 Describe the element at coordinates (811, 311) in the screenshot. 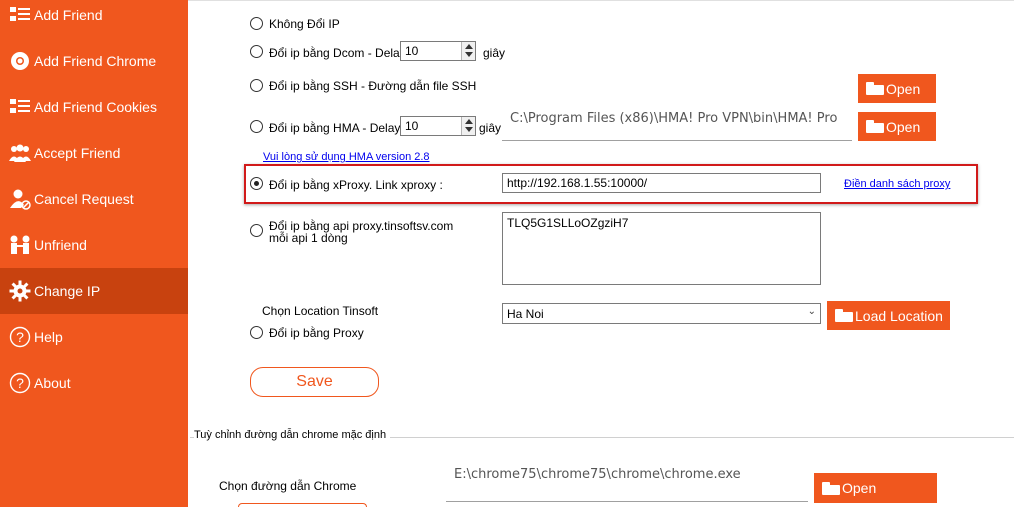

I see `chevron-down-icon: ⌄` at that location.